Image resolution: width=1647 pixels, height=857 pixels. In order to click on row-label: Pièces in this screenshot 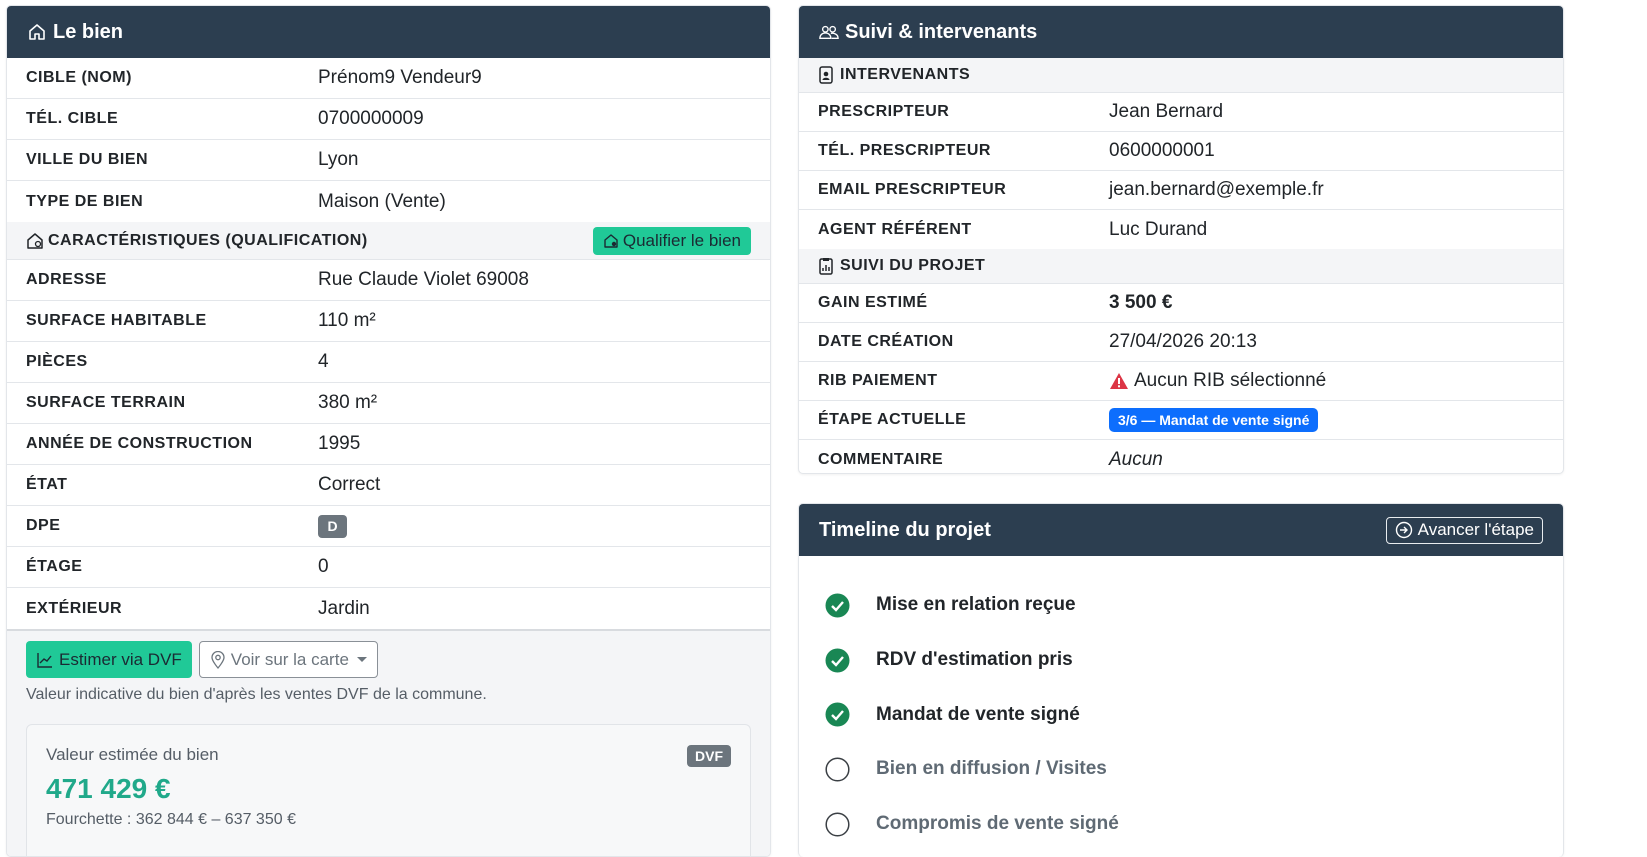, I will do `click(57, 361)`.